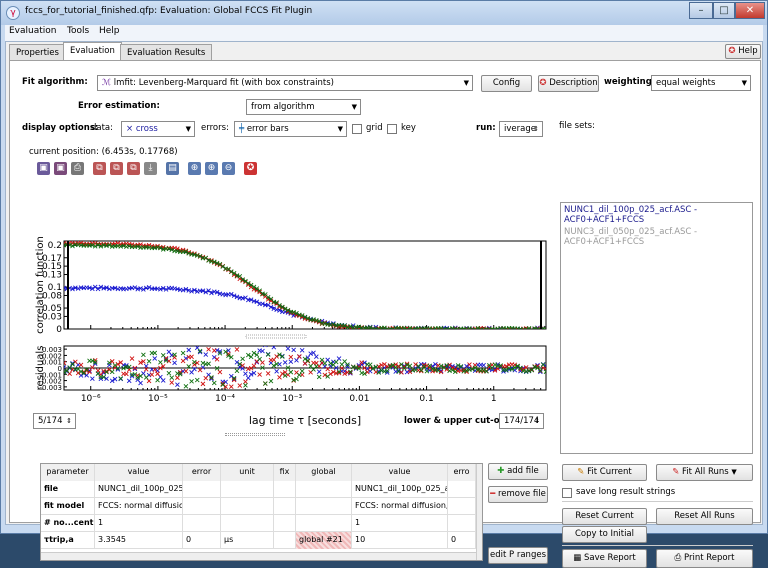 The height and width of the screenshot is (568, 768). Describe the element at coordinates (139, 472) in the screenshot. I see `col-value: value` at that location.